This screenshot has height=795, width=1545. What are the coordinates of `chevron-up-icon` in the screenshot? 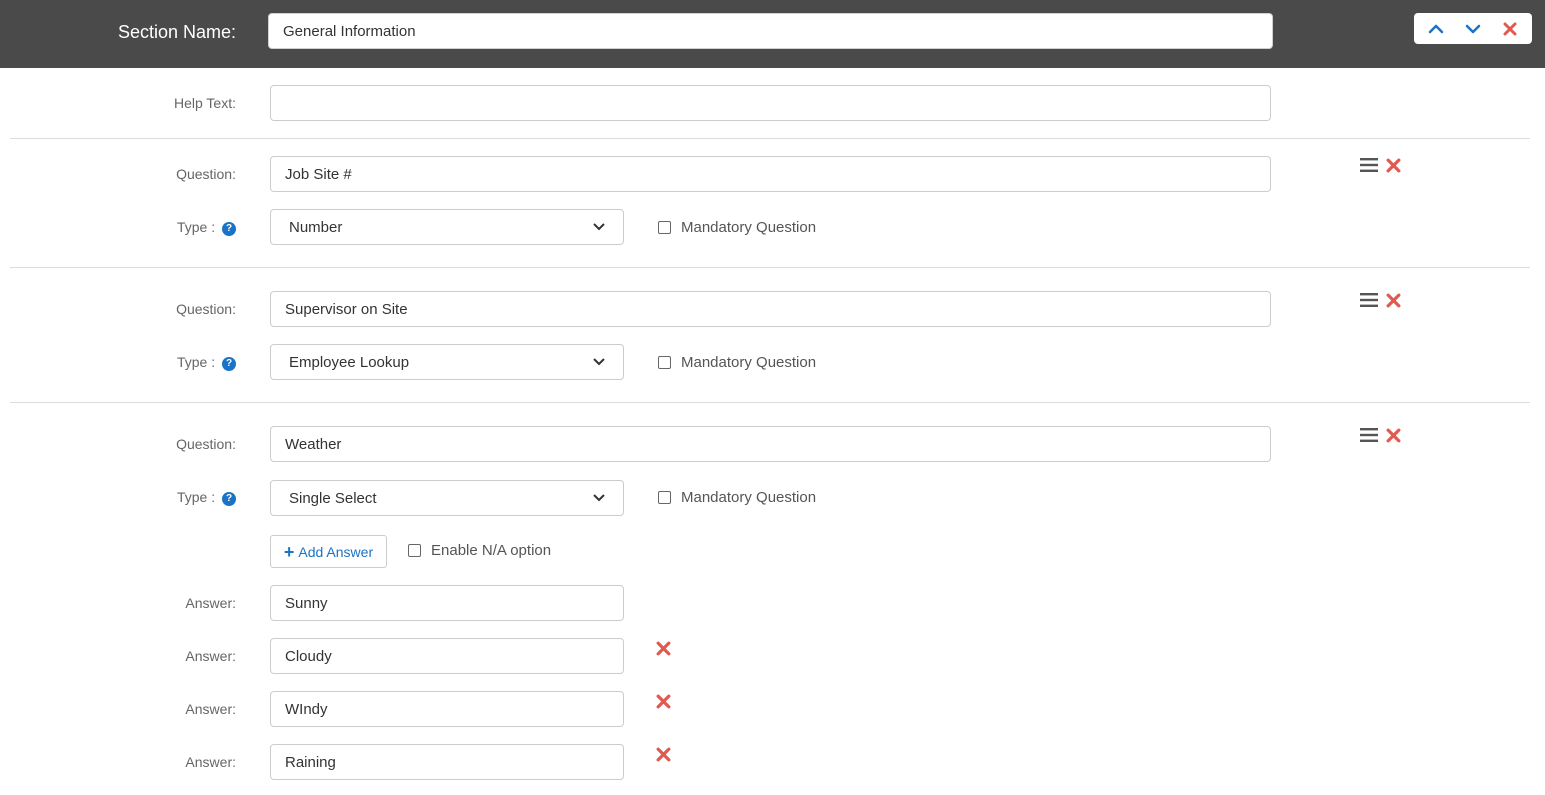 It's located at (1436, 28).